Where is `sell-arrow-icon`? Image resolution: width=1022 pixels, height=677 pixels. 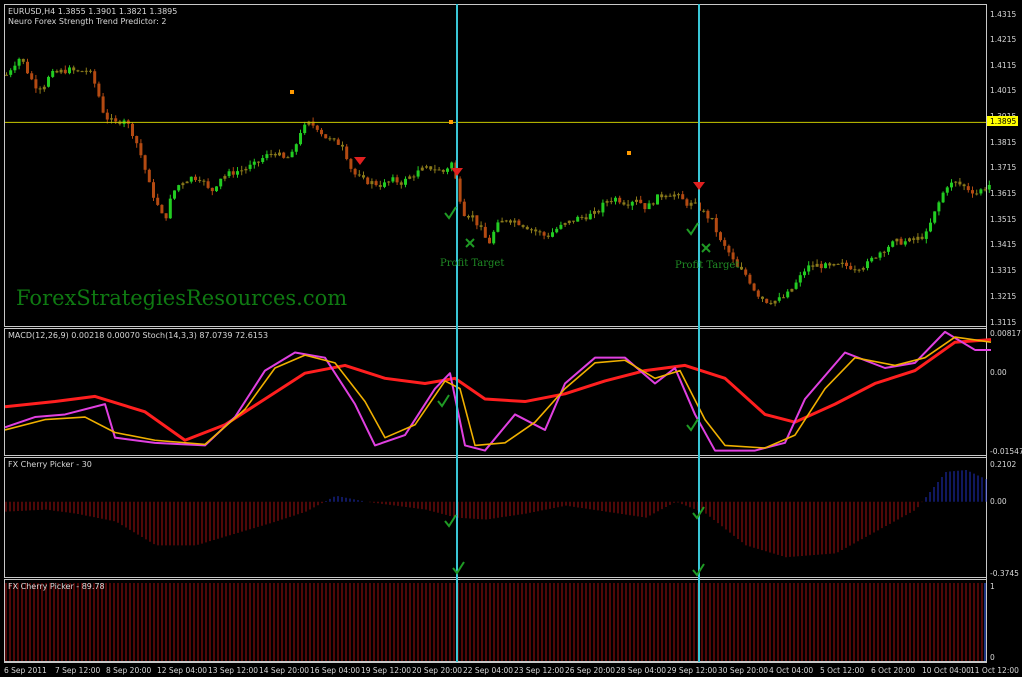 sell-arrow-icon is located at coordinates (699, 186).